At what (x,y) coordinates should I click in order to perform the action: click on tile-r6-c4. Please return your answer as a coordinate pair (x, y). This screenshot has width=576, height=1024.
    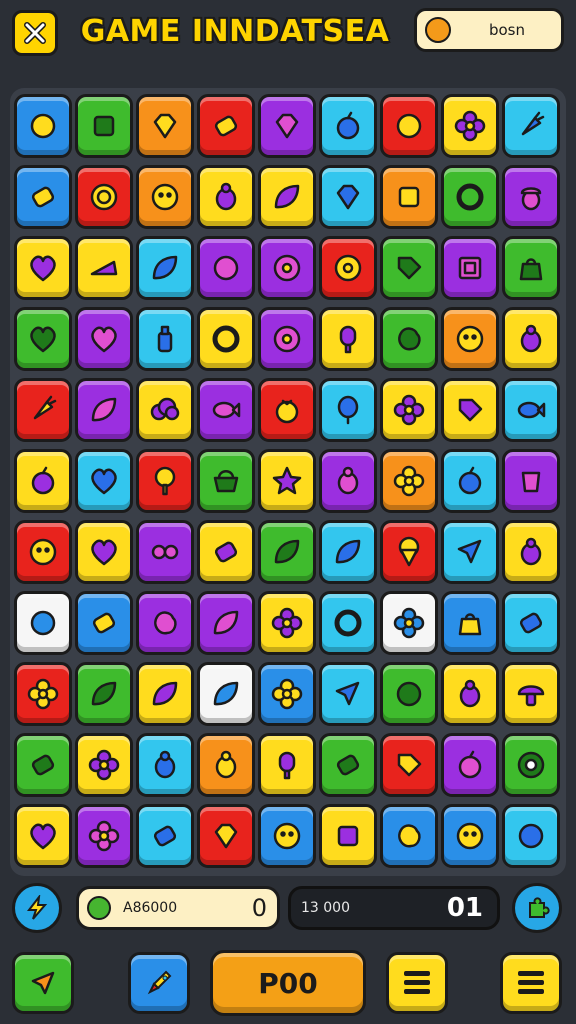
    Looking at the image, I should click on (226, 481).